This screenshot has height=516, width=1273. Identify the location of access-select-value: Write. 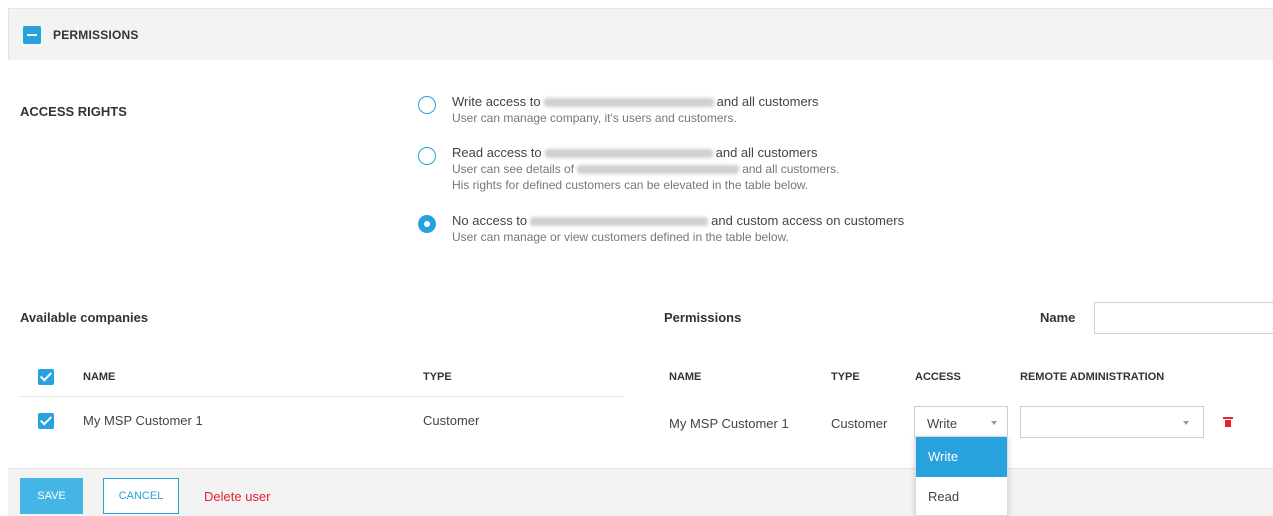
(942, 423).